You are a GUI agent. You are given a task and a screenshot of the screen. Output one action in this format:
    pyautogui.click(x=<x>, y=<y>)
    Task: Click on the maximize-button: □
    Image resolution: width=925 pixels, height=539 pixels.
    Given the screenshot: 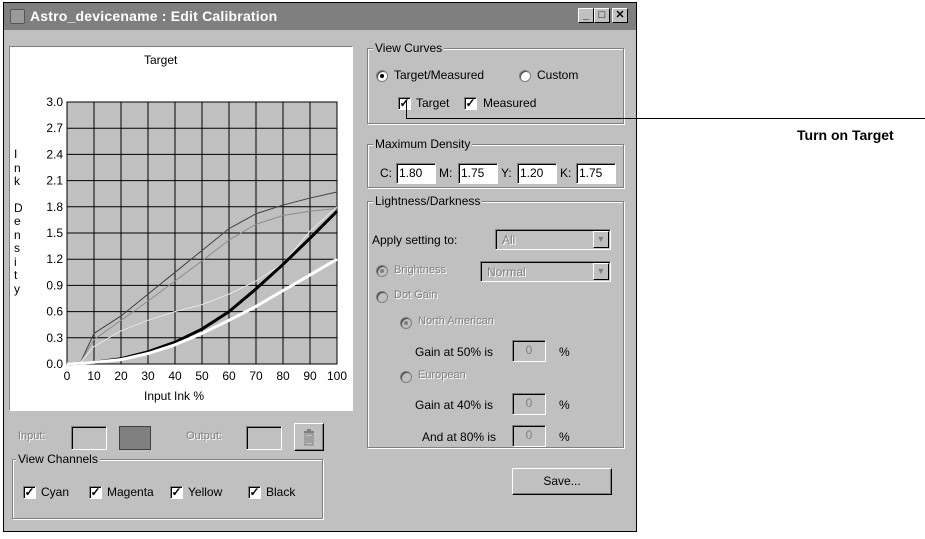 What is the action you would take?
    pyautogui.click(x=602, y=15)
    